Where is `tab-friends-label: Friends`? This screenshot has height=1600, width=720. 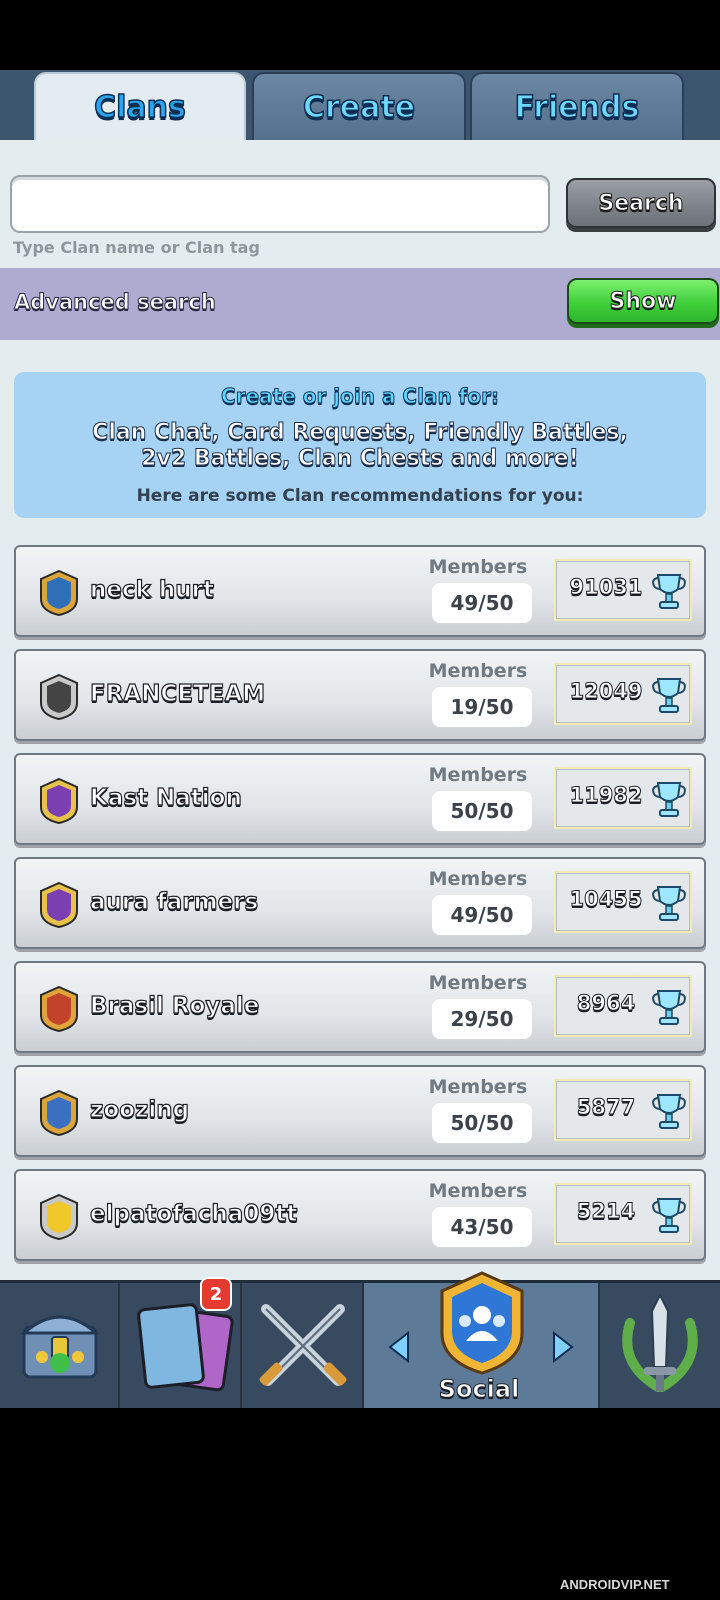 tab-friends-label: Friends is located at coordinates (577, 107).